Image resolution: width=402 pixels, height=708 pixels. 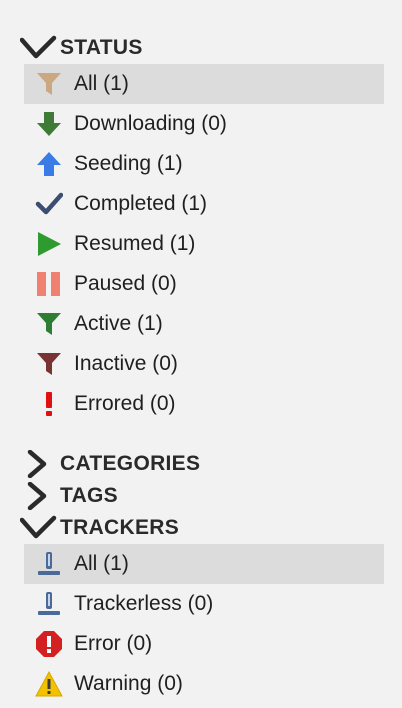 I want to click on trackers-item-trackerless: Trackerless (0), so click(x=204, y=604).